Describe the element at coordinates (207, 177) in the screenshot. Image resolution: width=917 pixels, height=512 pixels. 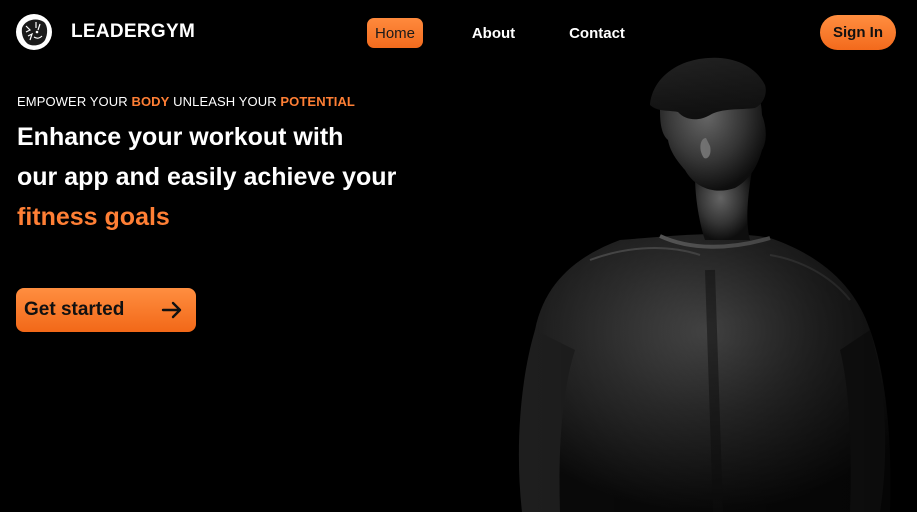
I see `headline-line-2: our app and easily achieve your` at that location.